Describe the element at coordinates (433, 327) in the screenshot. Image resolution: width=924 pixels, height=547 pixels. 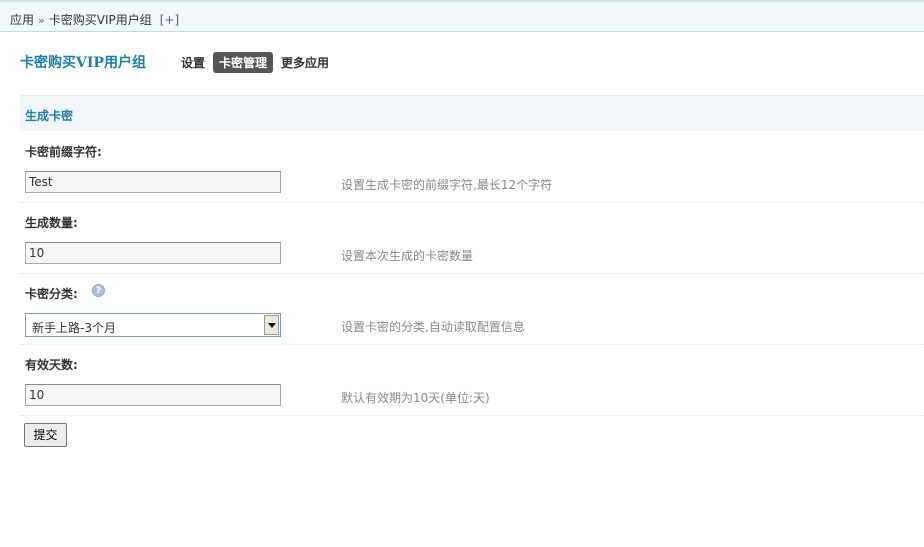
I see `category-hint: 设置卡密的分类,自动读取配置信息` at that location.